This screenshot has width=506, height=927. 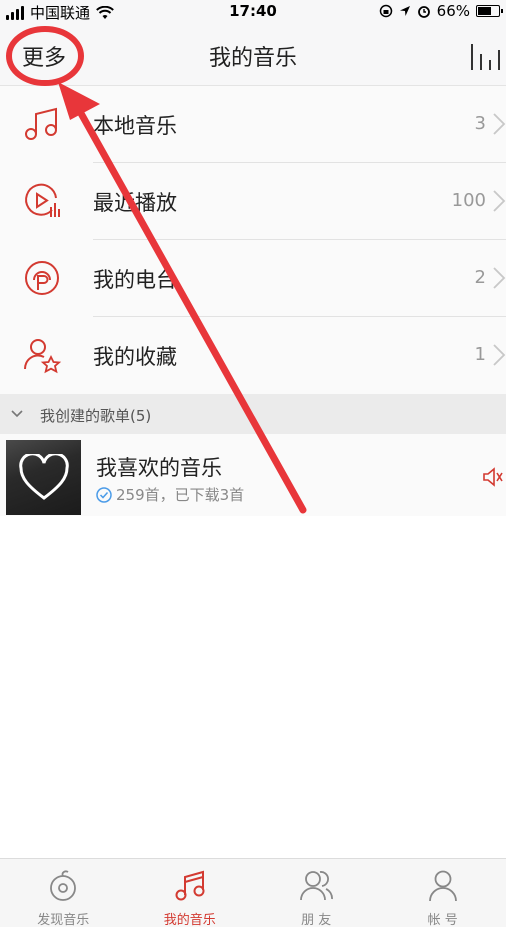 What do you see at coordinates (96, 416) in the screenshot?
I see `section-label: 我创建的歌单(5)` at bounding box center [96, 416].